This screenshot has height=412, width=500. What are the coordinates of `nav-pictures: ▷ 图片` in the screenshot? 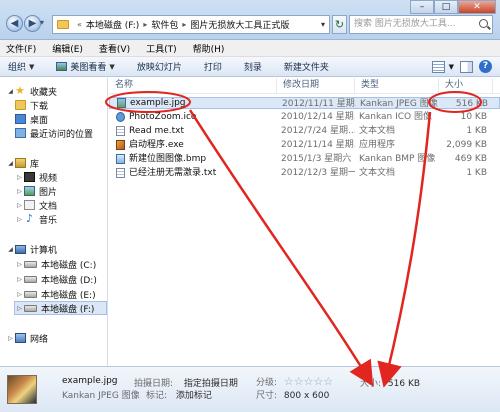 It's located at (36, 191).